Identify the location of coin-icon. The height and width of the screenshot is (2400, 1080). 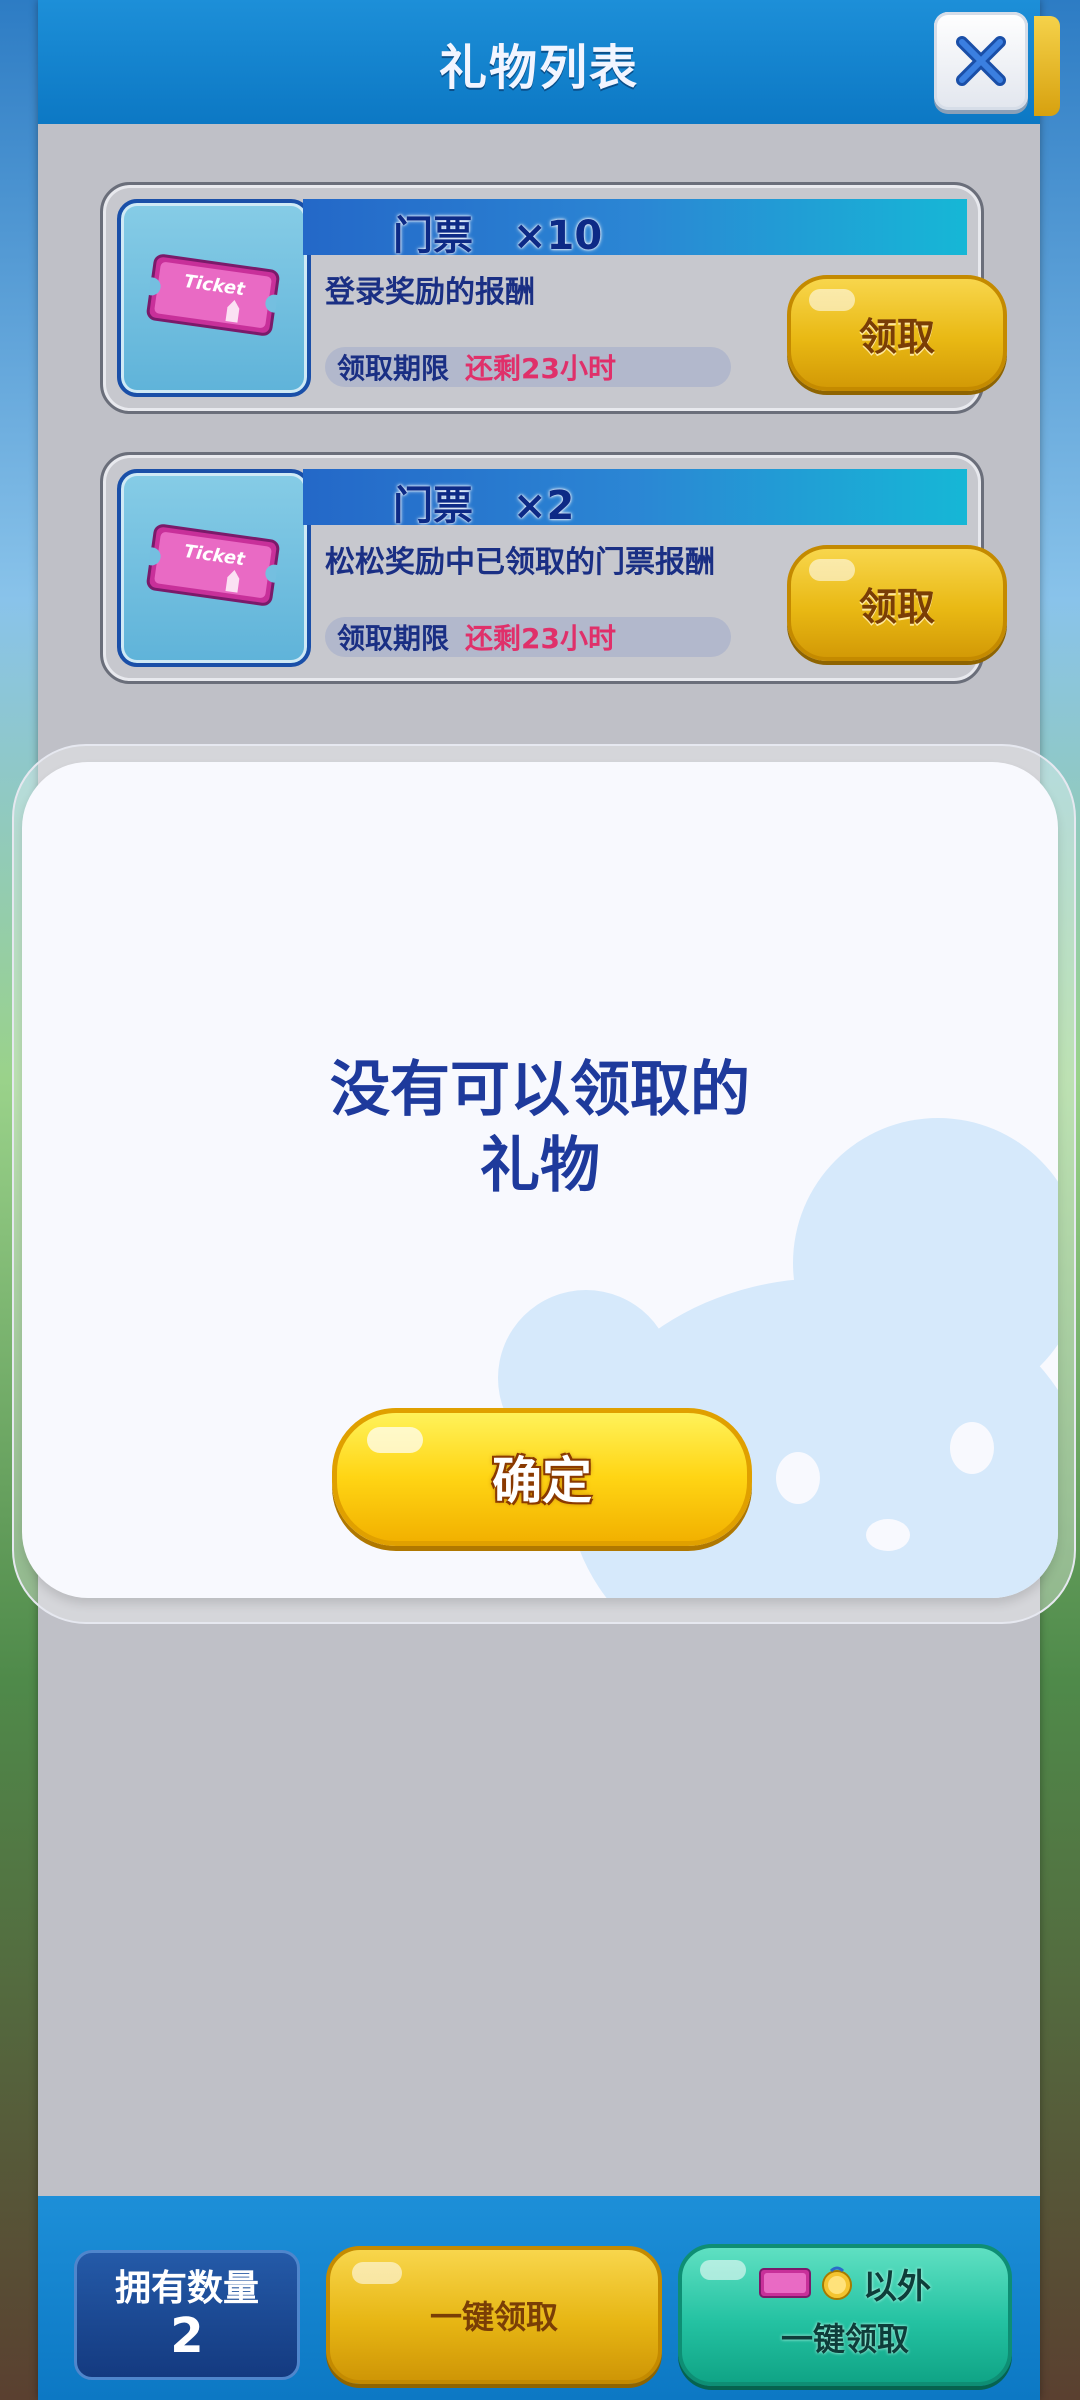
(837, 2283).